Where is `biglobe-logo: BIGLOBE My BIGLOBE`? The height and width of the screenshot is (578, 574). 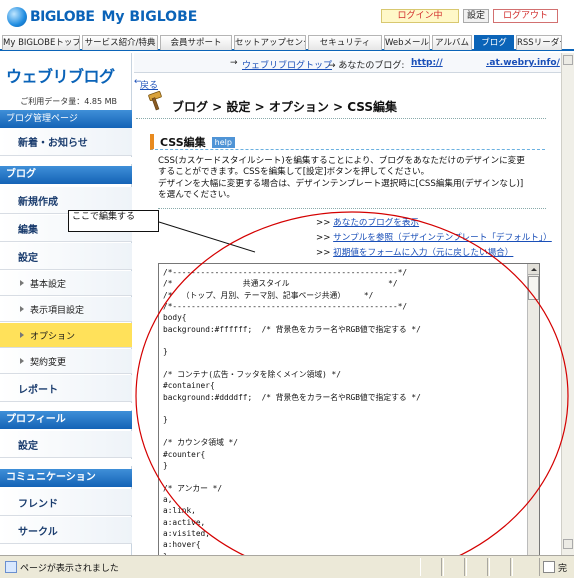
biglobe-logo: BIGLOBE My BIGLOBE is located at coordinates (102, 17).